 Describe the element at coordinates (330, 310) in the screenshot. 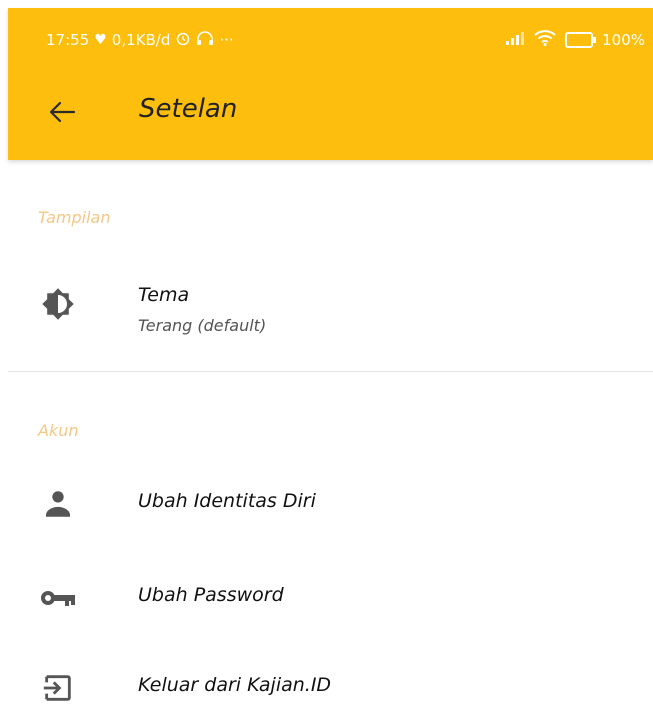

I see `settings-item-tema: Tema Terang (default)` at that location.